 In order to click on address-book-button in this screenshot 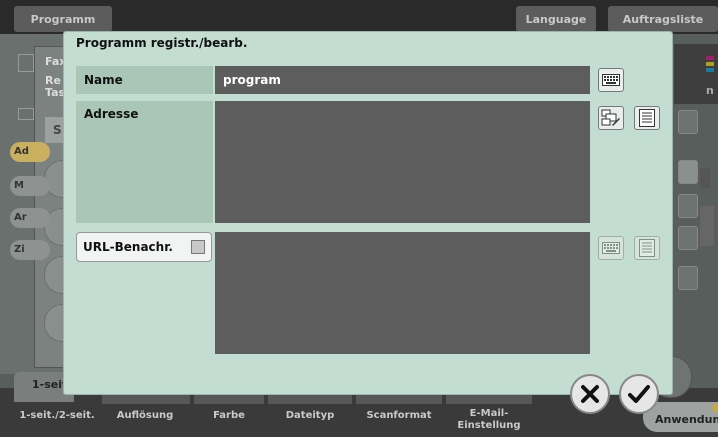, I will do `click(611, 118)`.